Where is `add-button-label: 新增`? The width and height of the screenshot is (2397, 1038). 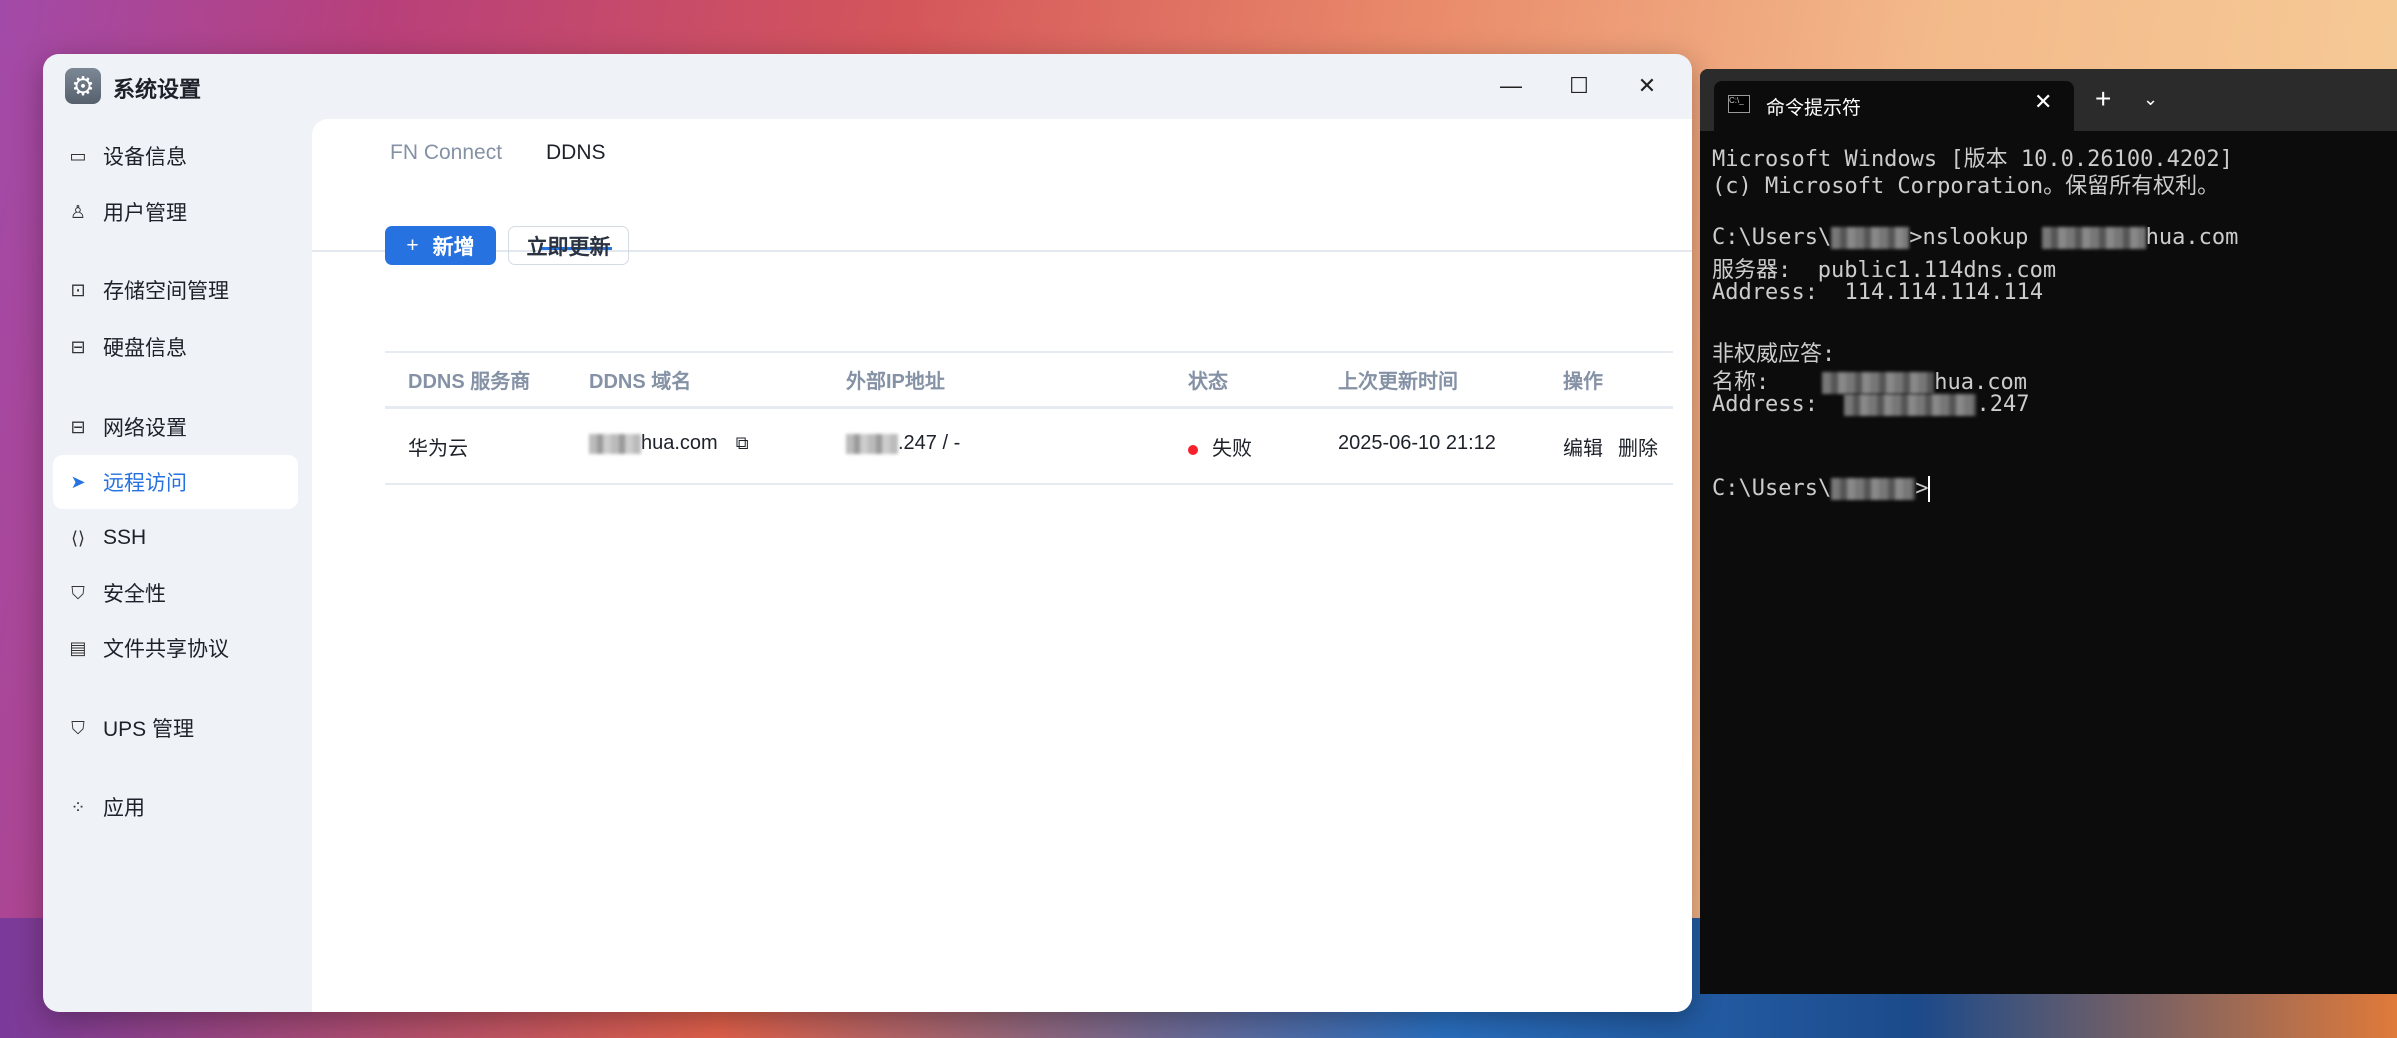
add-button-label: 新增 is located at coordinates (453, 247).